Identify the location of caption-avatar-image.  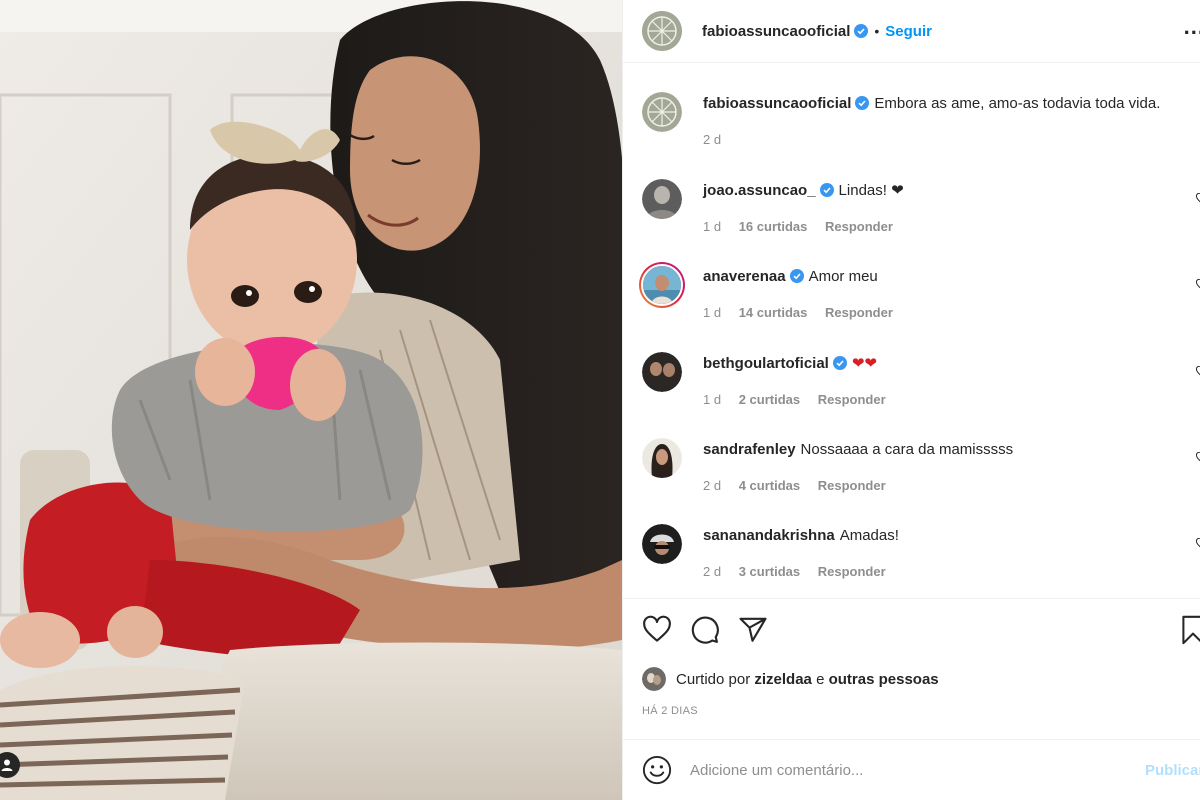
(662, 112).